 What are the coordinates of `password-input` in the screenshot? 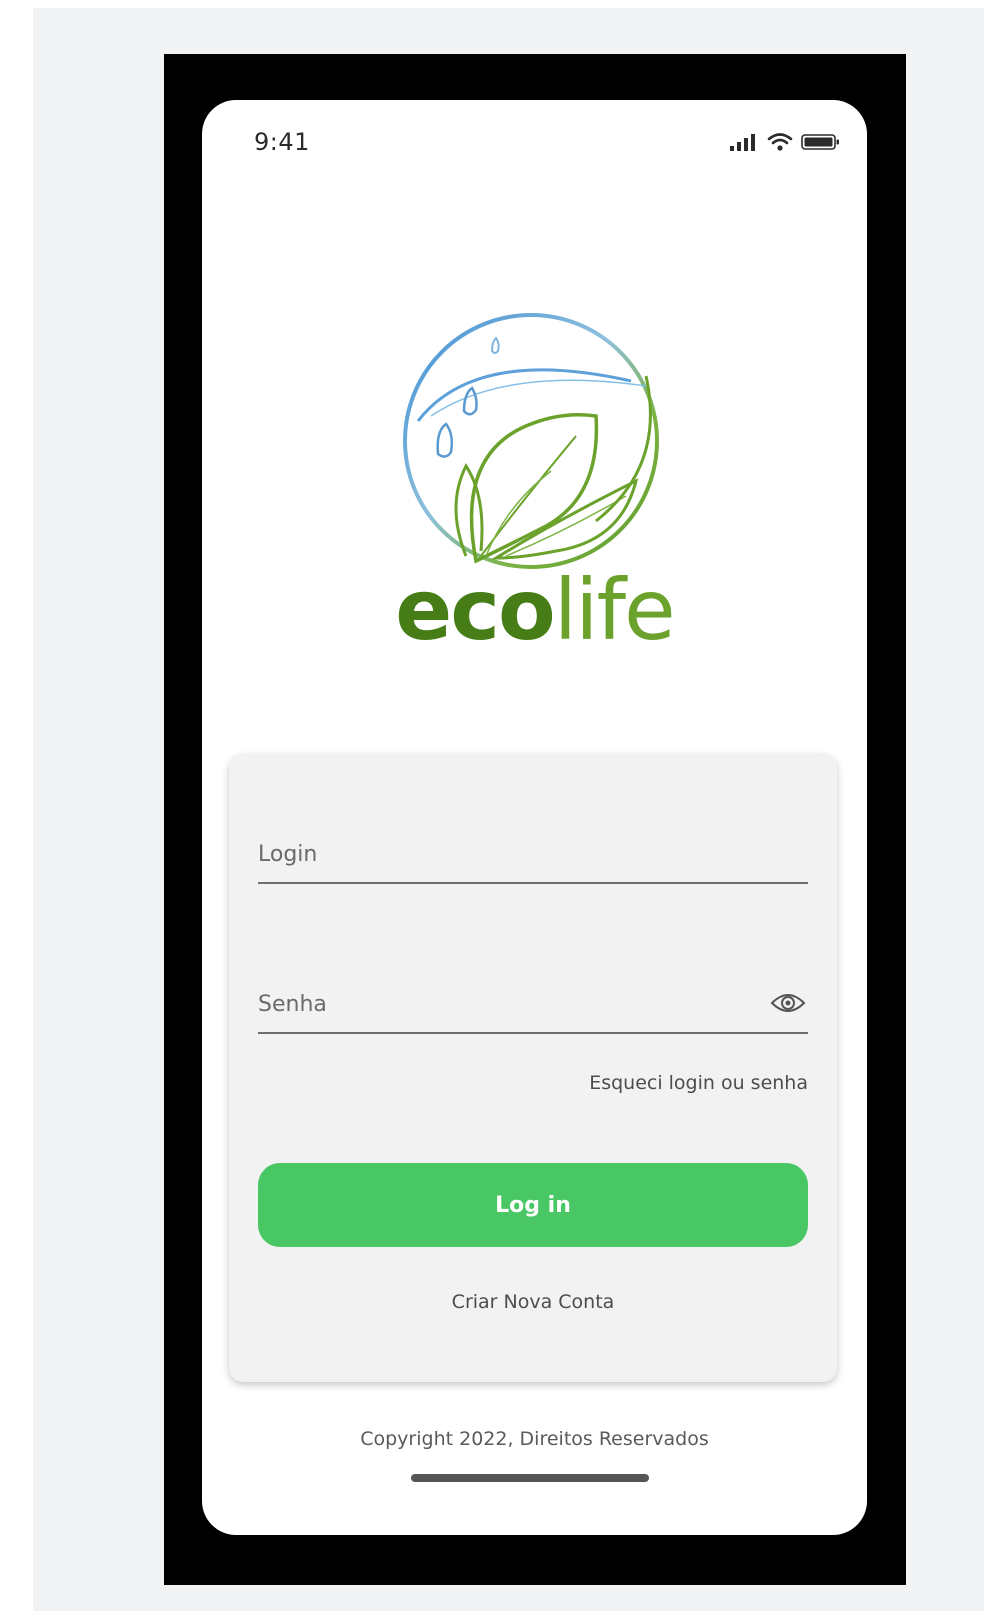 It's located at (498, 1004).